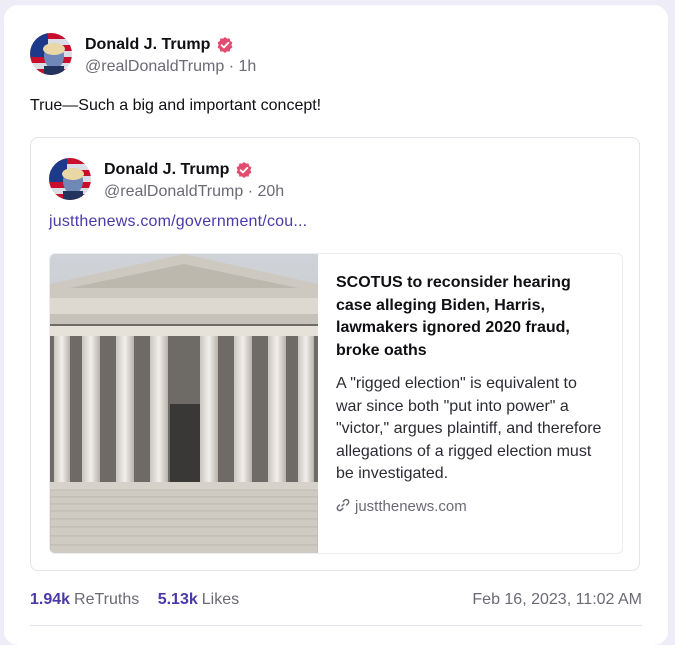 This screenshot has height=645, width=675. What do you see at coordinates (147, 45) in the screenshot?
I see `author-name: Donald J. Trump` at bounding box center [147, 45].